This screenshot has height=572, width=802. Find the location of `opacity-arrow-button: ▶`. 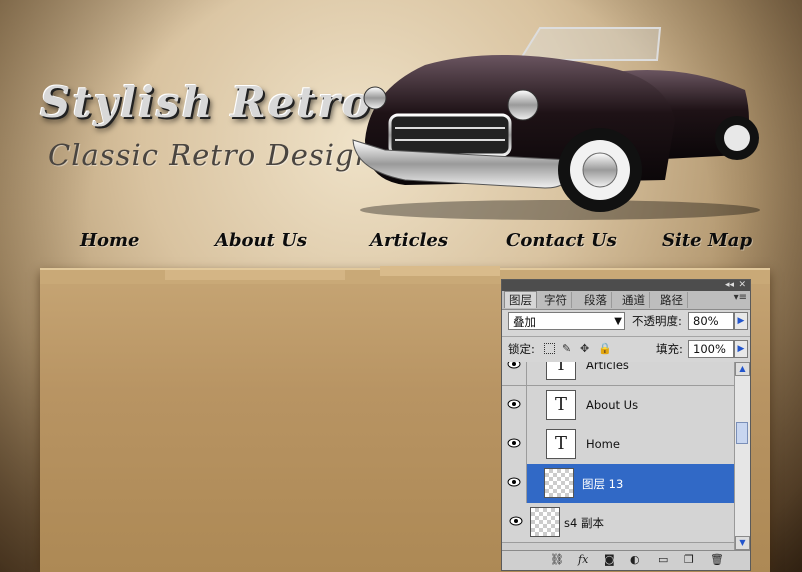

opacity-arrow-button: ▶ is located at coordinates (741, 321).